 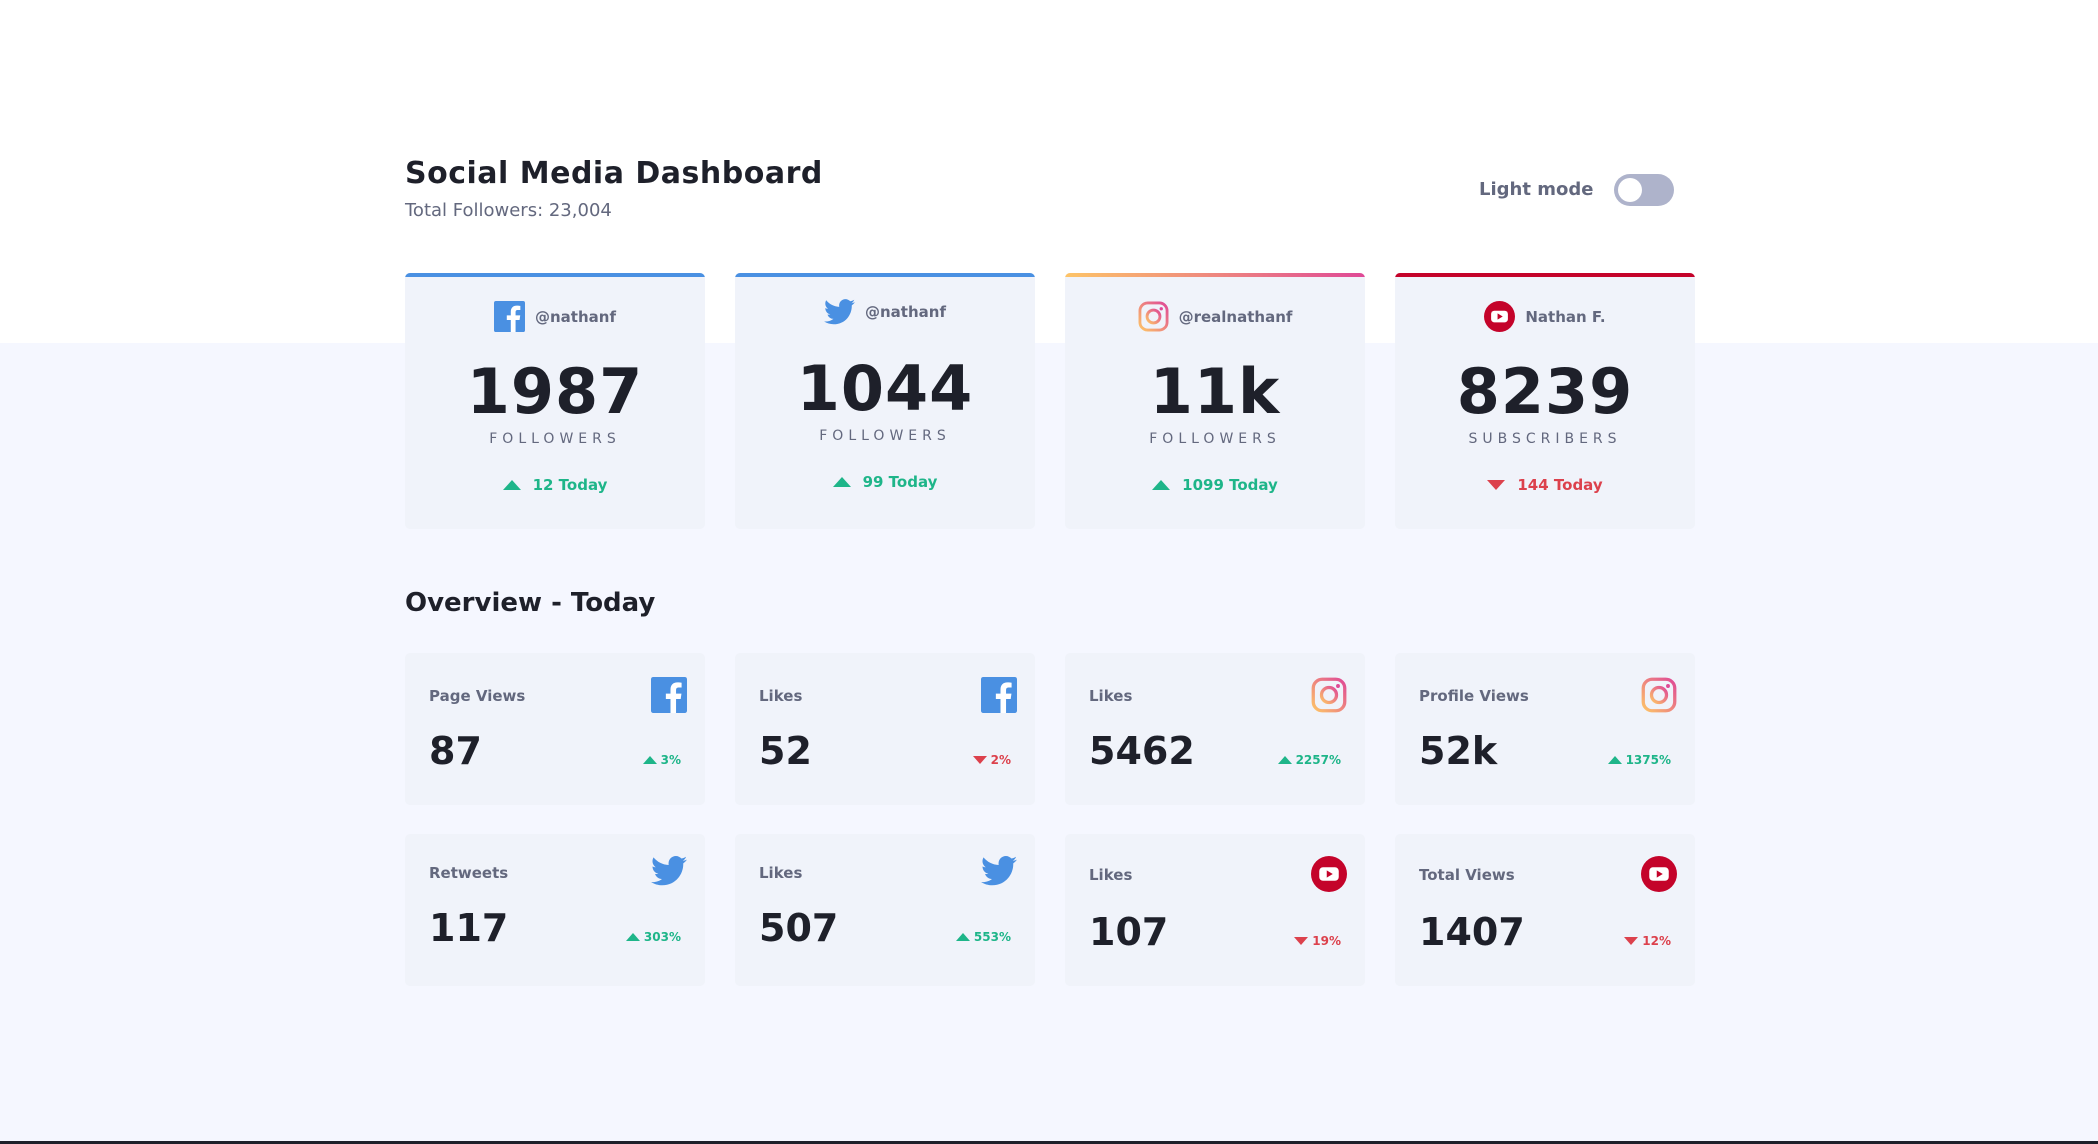 I want to click on card-handle: @realnathanf, so click(x=1235, y=316).